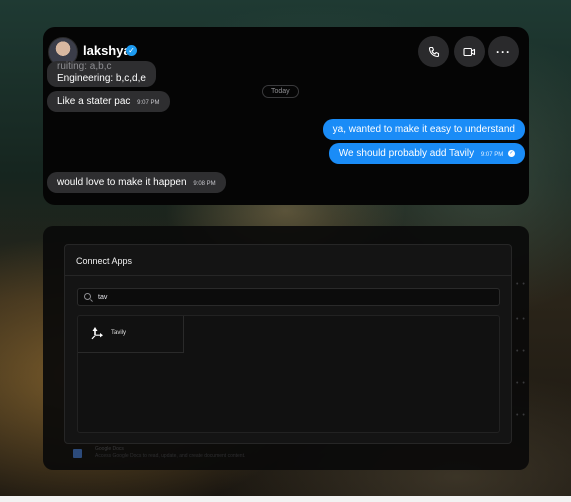 This screenshot has width=571, height=502. What do you see at coordinates (97, 333) in the screenshot?
I see `tavily-icon` at bounding box center [97, 333].